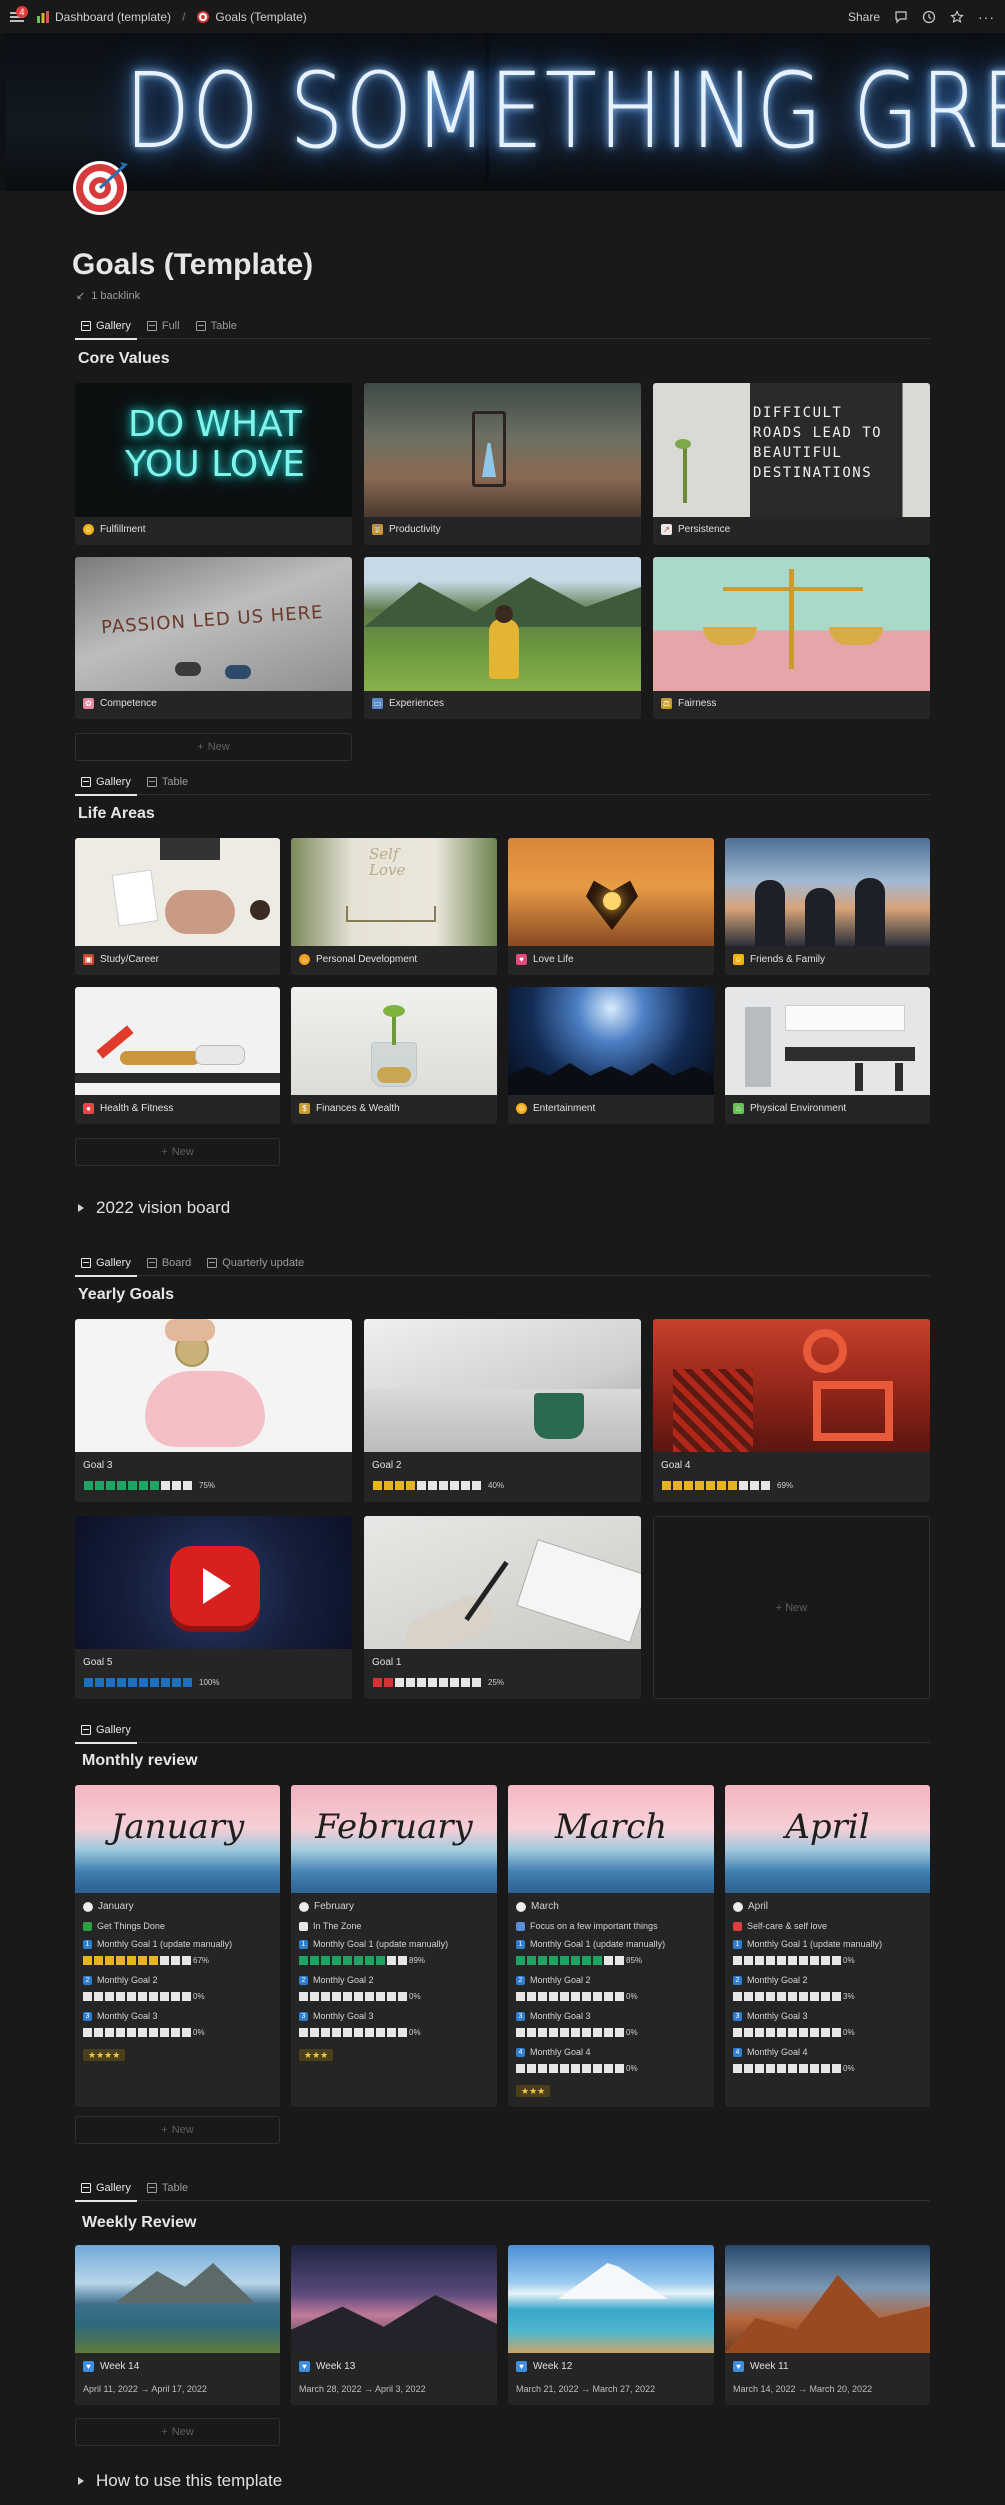  I want to click on life-area-card: ☺ Friends & Family, so click(827, 906).